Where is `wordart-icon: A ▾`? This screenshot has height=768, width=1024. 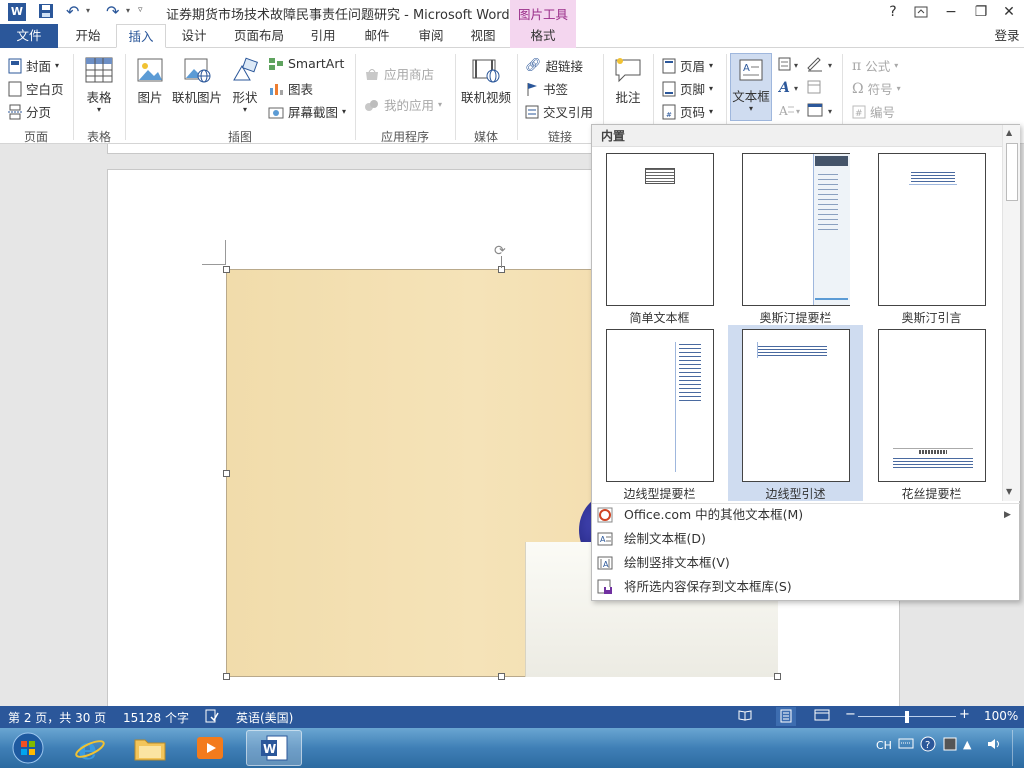
wordart-icon: A ▾ is located at coordinates (790, 88).